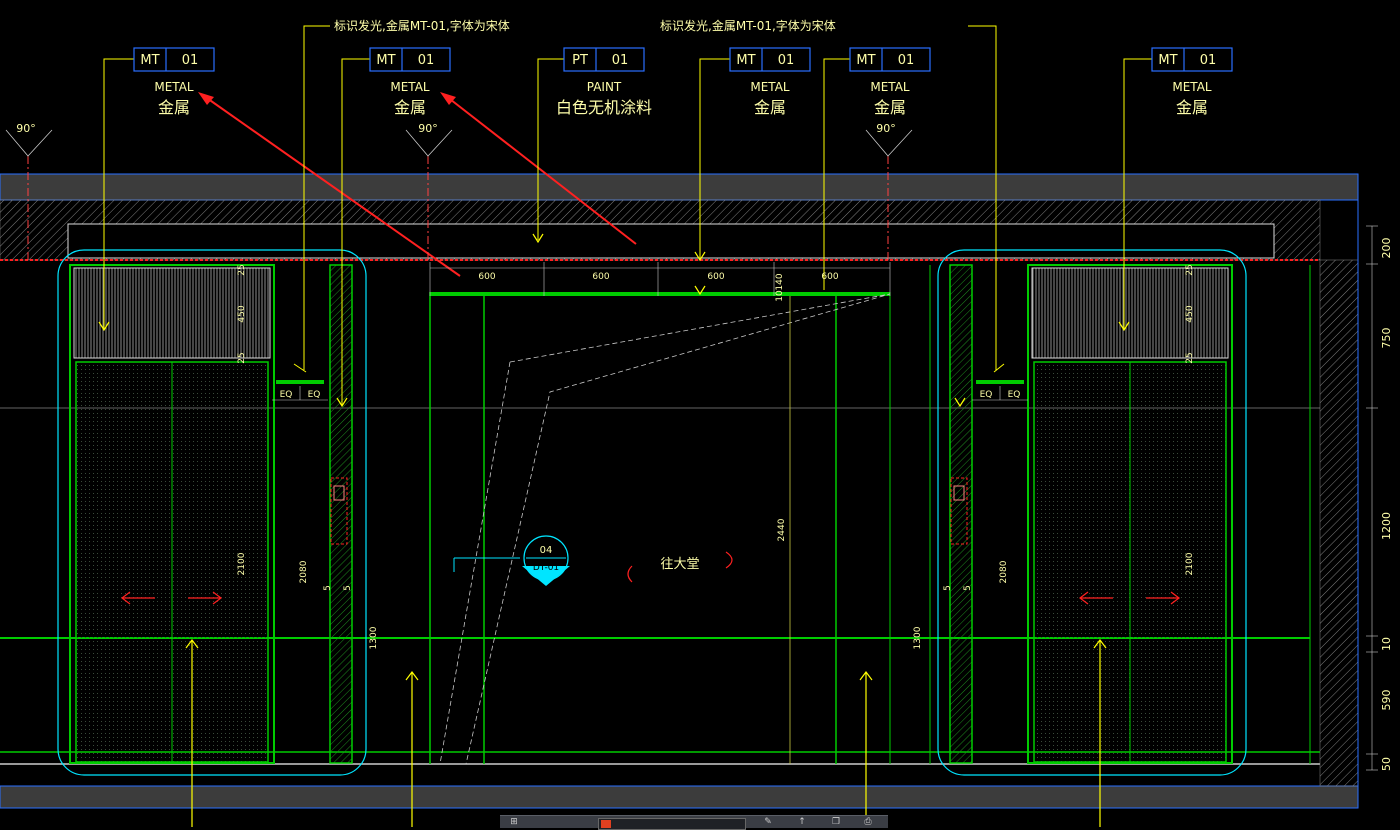 The height and width of the screenshot is (830, 1400). What do you see at coordinates (660, 294) in the screenshot?
I see `opening-header` at bounding box center [660, 294].